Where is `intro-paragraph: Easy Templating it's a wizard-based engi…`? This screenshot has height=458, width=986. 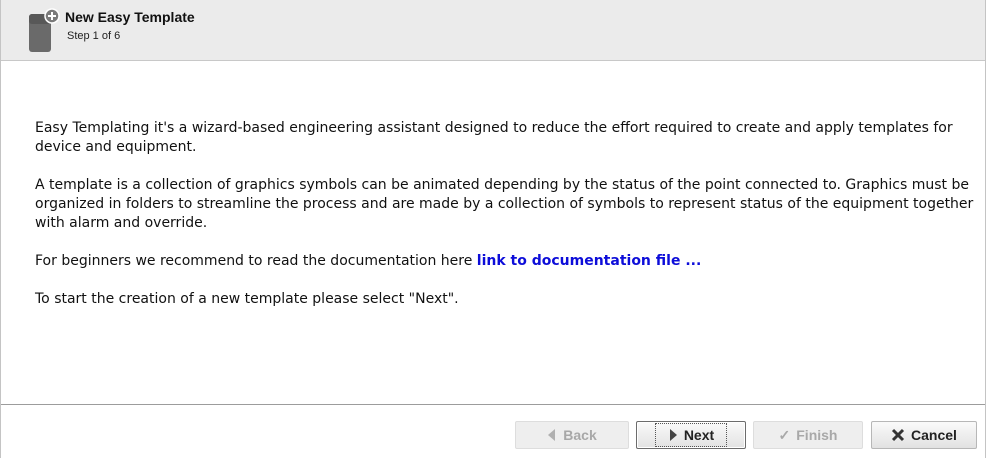 intro-paragraph: Easy Templating it's a wizard-based engi… is located at coordinates (494, 137).